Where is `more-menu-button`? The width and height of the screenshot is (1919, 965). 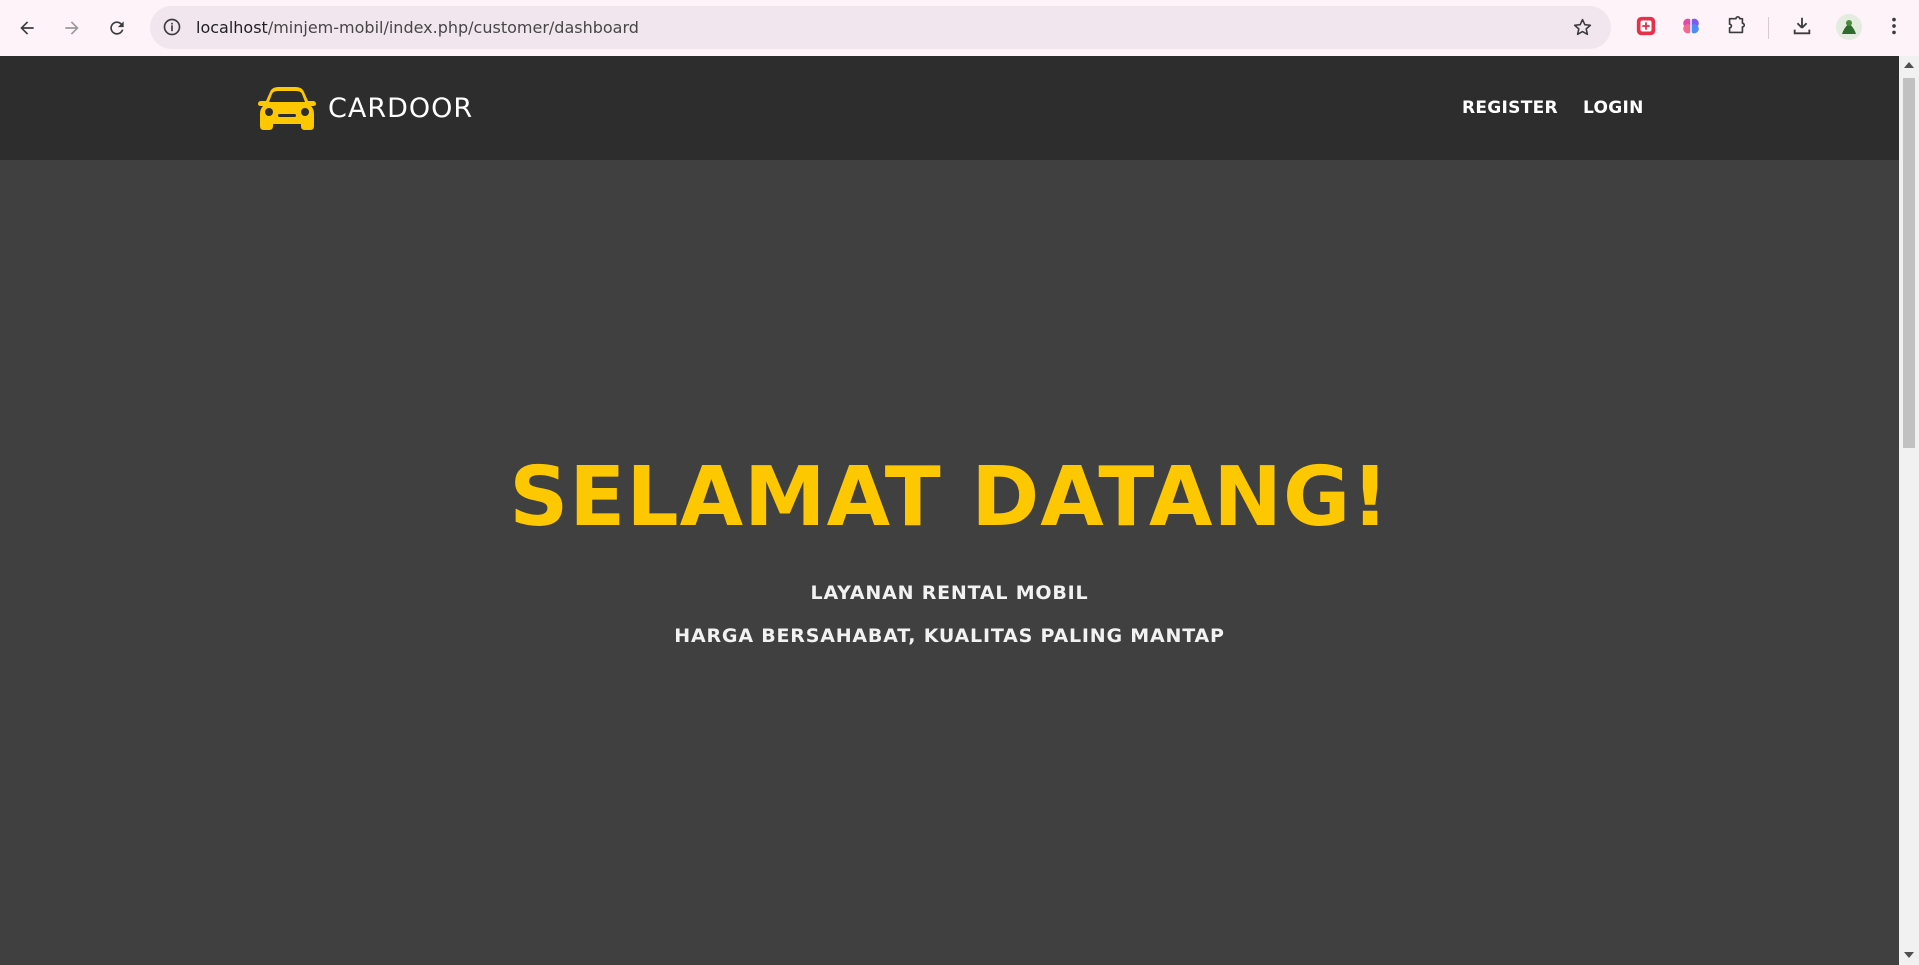 more-menu-button is located at coordinates (1894, 26).